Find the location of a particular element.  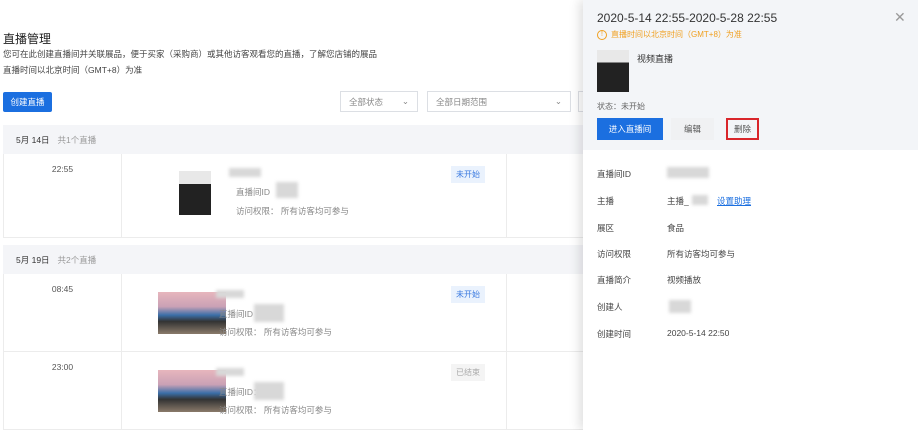

live-time: 08:45 is located at coordinates (62, 289).